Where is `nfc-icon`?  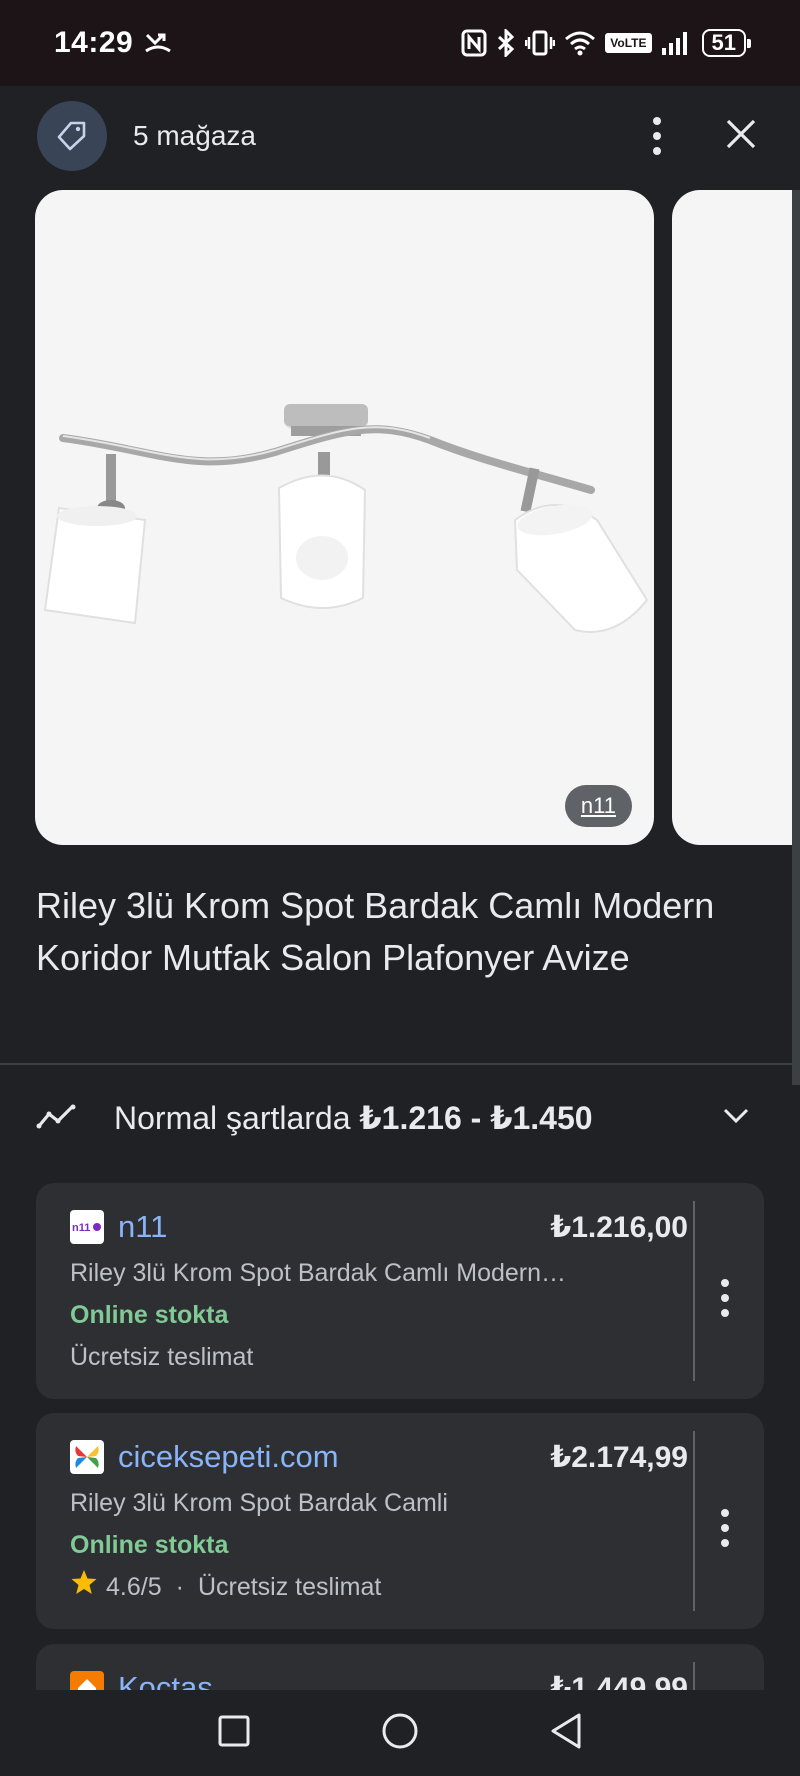
nfc-icon is located at coordinates (474, 43).